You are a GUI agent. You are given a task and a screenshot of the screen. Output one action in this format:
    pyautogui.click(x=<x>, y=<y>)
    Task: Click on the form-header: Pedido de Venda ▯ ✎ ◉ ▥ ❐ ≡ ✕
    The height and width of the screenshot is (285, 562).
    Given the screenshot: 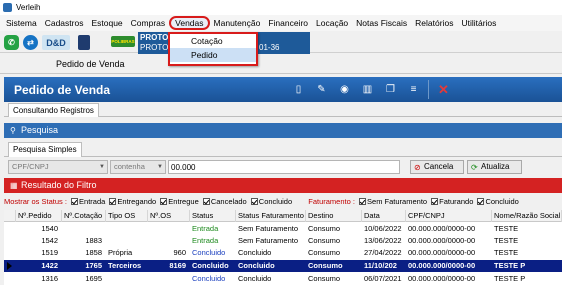 What is the action you would take?
    pyautogui.click(x=283, y=89)
    